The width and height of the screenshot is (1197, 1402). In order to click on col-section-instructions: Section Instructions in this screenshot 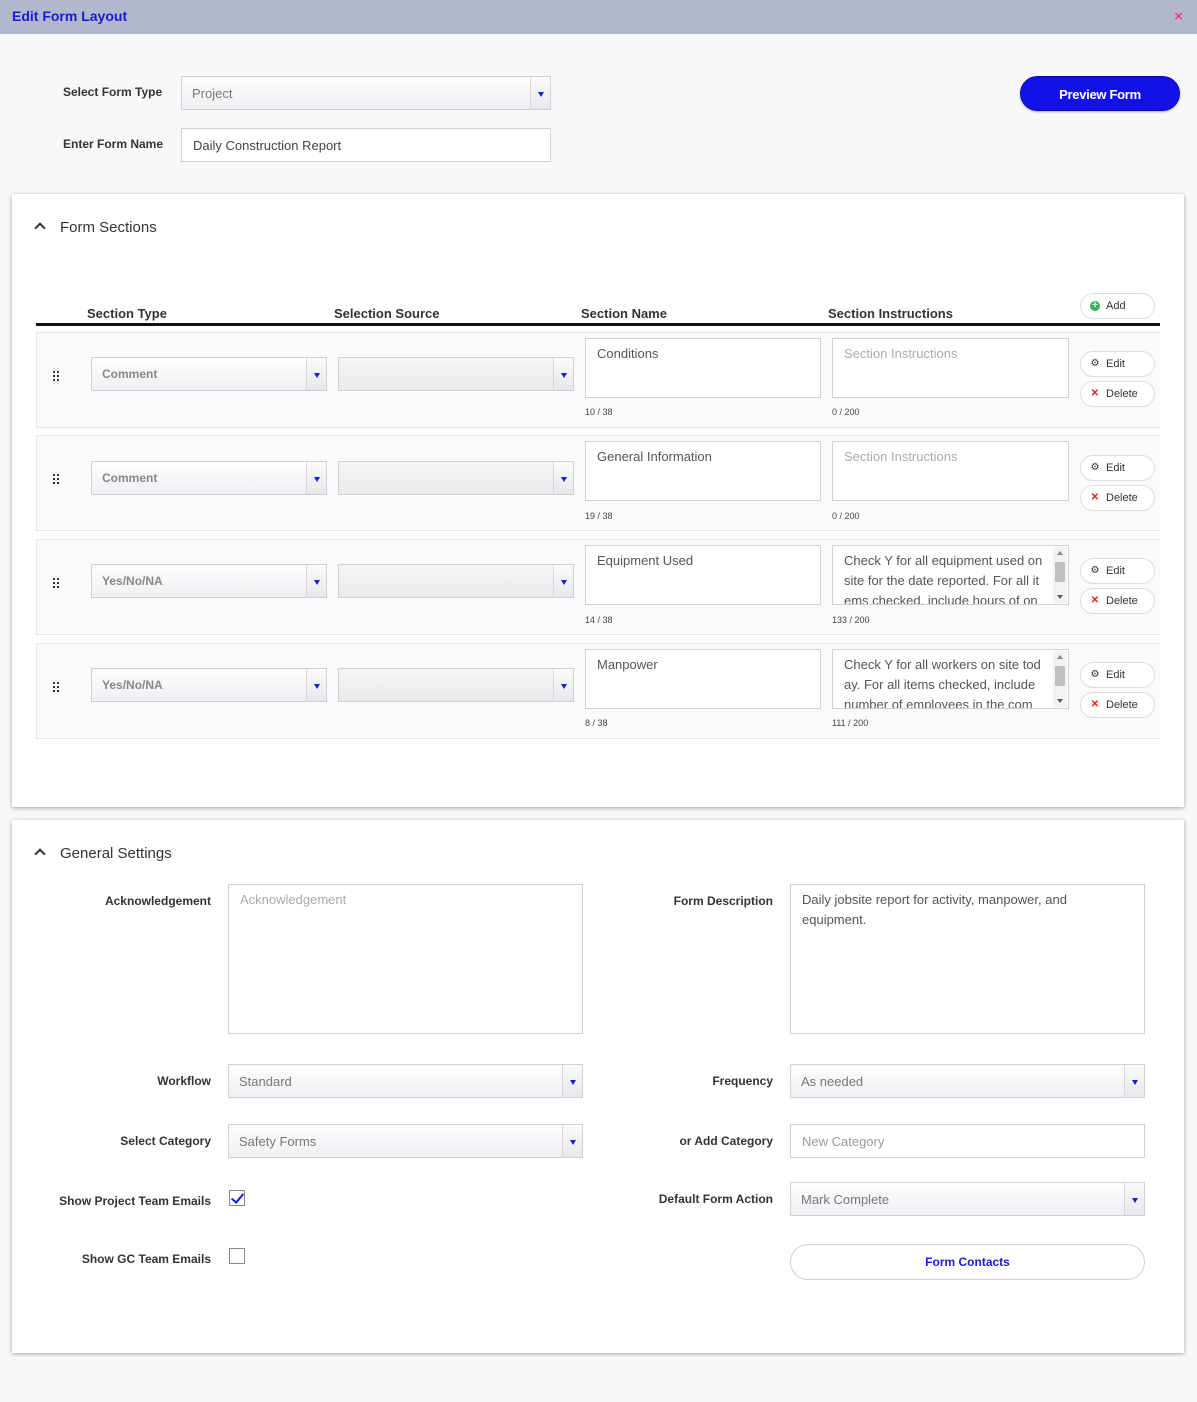, I will do `click(890, 313)`.